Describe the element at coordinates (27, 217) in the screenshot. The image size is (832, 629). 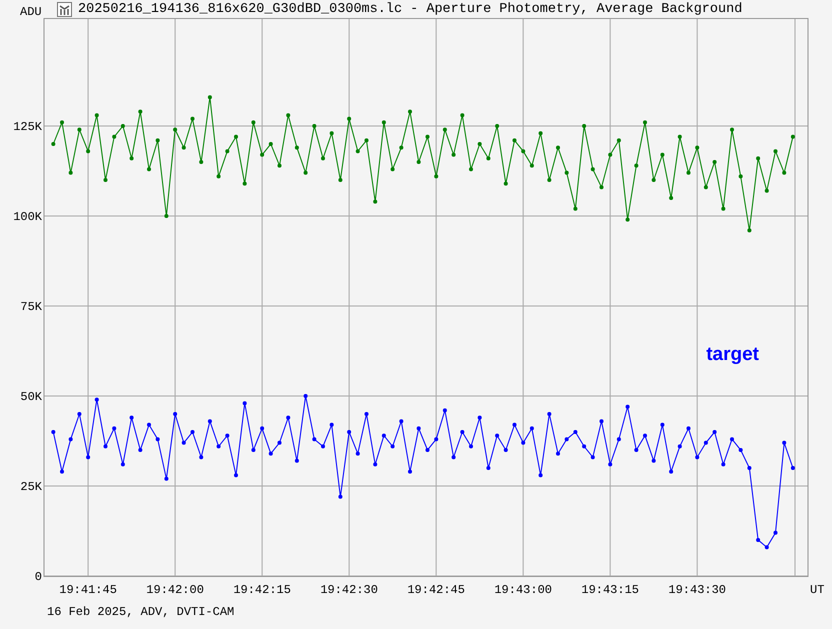
I see `axis-tick-label: 100K` at that location.